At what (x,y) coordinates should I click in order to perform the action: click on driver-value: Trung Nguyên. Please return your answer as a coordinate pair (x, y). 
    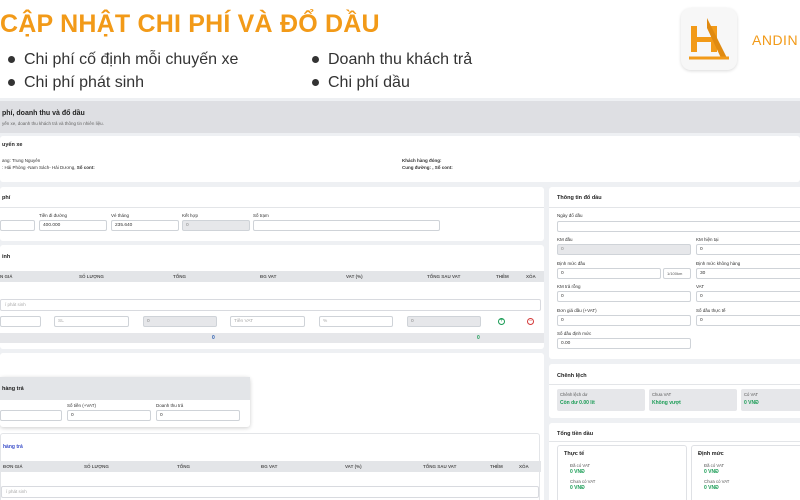
    Looking at the image, I should click on (26, 160).